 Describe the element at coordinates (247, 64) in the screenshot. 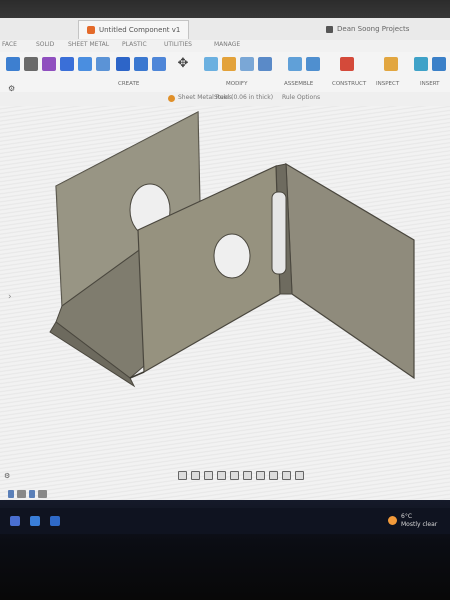

I see `rigid-group-icon` at that location.